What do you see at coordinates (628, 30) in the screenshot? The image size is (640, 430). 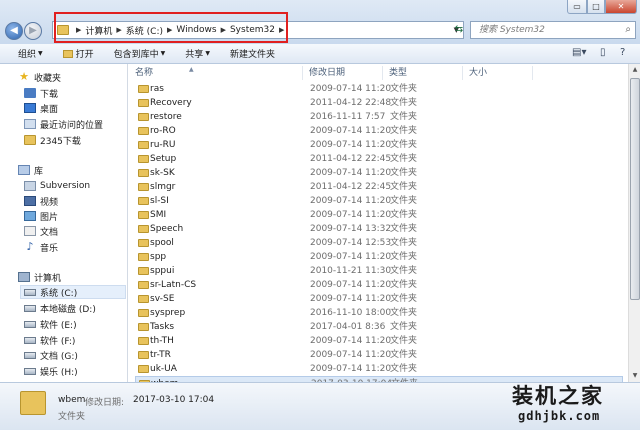 I see `search-icon: ⌕` at bounding box center [628, 30].